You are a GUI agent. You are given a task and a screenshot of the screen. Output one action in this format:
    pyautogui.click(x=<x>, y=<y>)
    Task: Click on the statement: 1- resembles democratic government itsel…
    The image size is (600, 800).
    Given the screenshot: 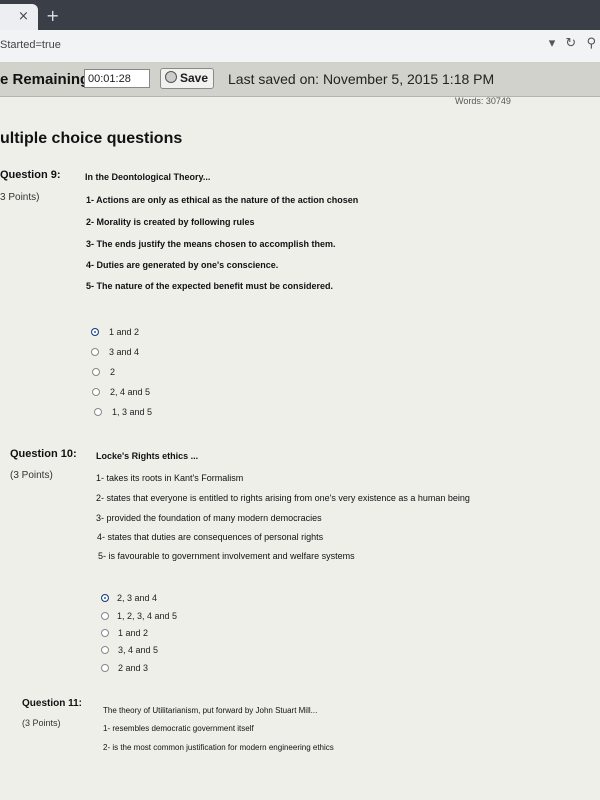 What is the action you would take?
    pyautogui.click(x=178, y=728)
    